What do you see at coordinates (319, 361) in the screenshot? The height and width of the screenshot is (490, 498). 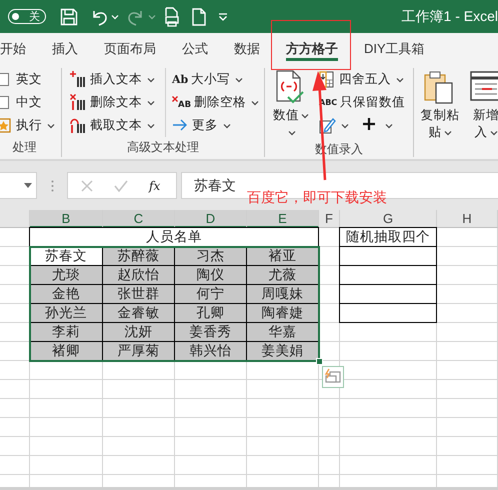 I see `fill-handle` at bounding box center [319, 361].